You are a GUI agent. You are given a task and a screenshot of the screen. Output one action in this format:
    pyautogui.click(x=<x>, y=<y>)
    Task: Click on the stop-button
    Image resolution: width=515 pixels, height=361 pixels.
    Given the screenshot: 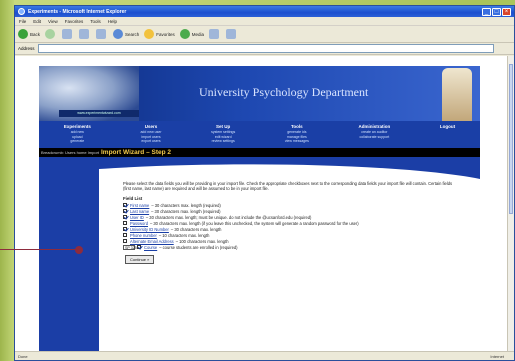 What is the action you would take?
    pyautogui.click(x=68, y=34)
    